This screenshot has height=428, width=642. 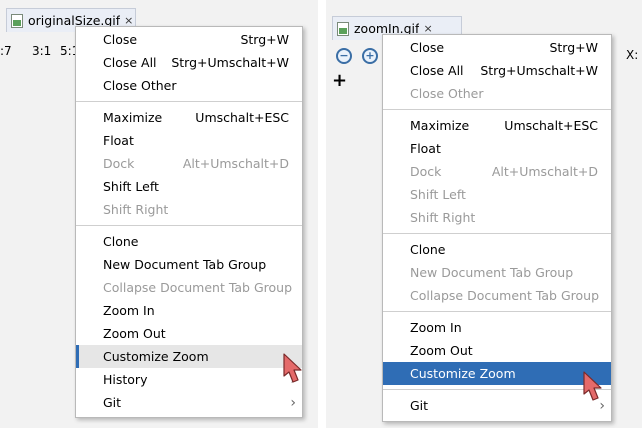 I want to click on split-divider, so click(x=322, y=214).